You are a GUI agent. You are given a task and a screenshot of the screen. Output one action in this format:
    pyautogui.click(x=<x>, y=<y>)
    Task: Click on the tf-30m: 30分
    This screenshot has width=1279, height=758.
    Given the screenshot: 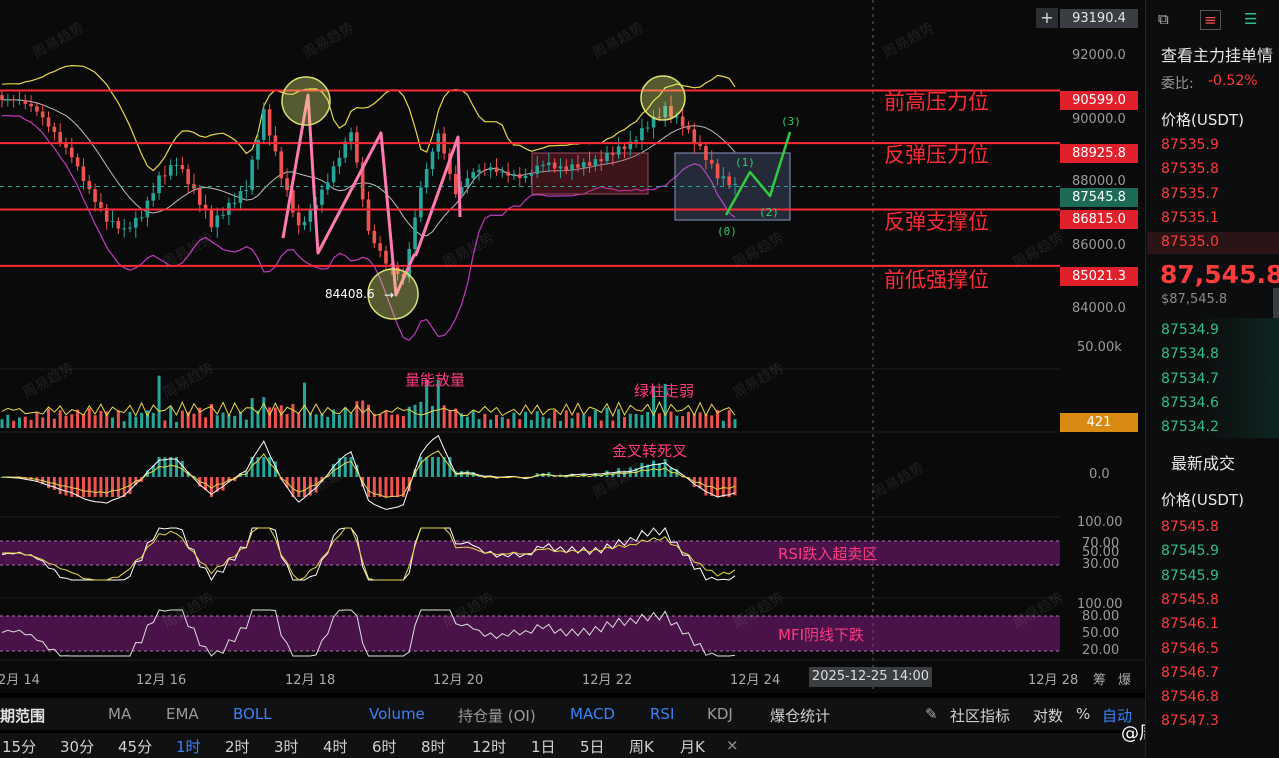 What is the action you would take?
    pyautogui.click(x=77, y=746)
    